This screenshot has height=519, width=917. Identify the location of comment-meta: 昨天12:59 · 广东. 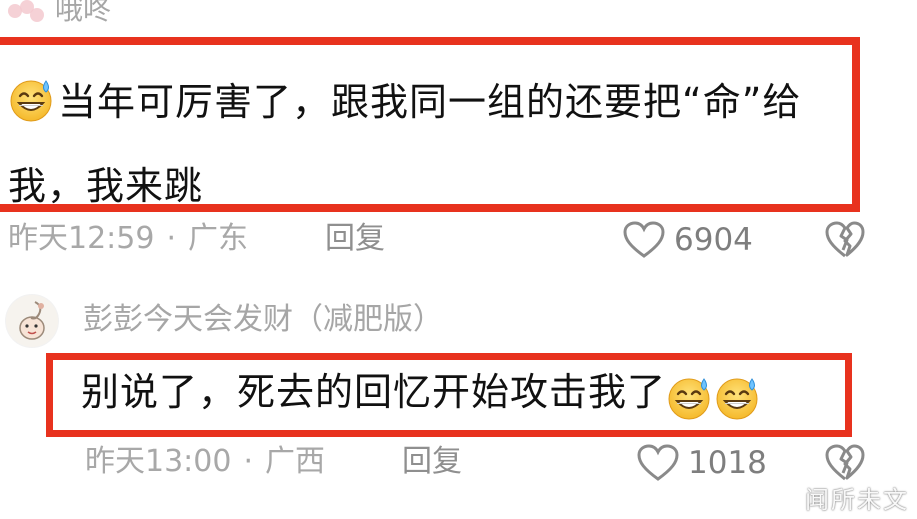
(128, 239).